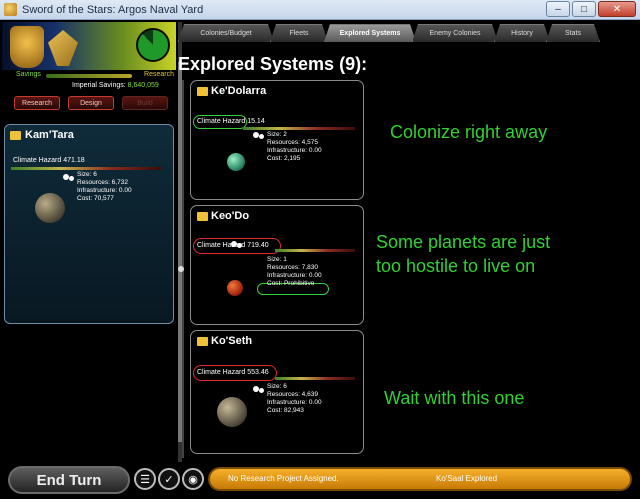 This screenshot has width=640, height=499. What do you see at coordinates (455, 33) in the screenshot?
I see `tab-enemy-colonies: Enemy Colonies` at bounding box center [455, 33].